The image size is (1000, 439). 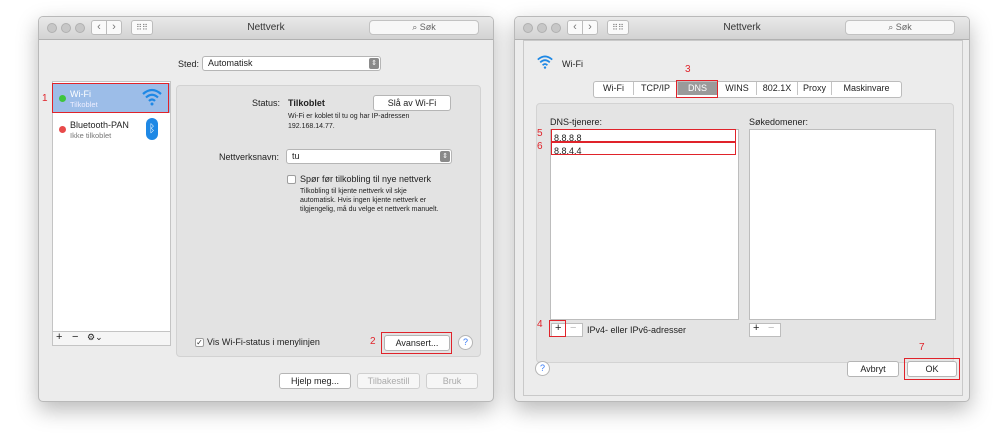 What do you see at coordinates (369, 156) in the screenshot?
I see `network-name-popup: tu ⇕` at bounding box center [369, 156].